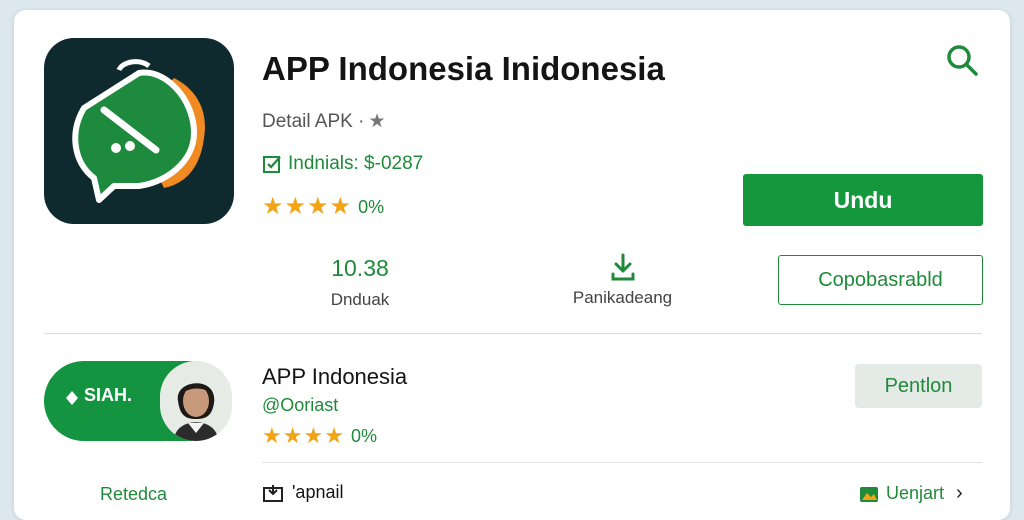 The image size is (1024, 520). What do you see at coordinates (300, 405) in the screenshot?
I see `related-app-developer: @Ooriast` at bounding box center [300, 405].